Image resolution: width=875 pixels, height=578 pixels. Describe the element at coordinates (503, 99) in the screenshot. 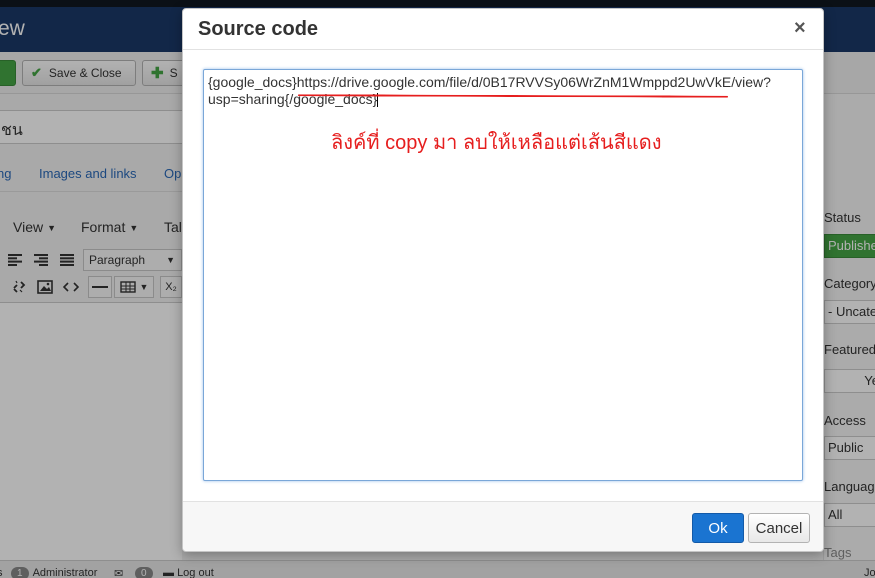

I see `code-line-2: usp=sharing{/google_docs}` at that location.